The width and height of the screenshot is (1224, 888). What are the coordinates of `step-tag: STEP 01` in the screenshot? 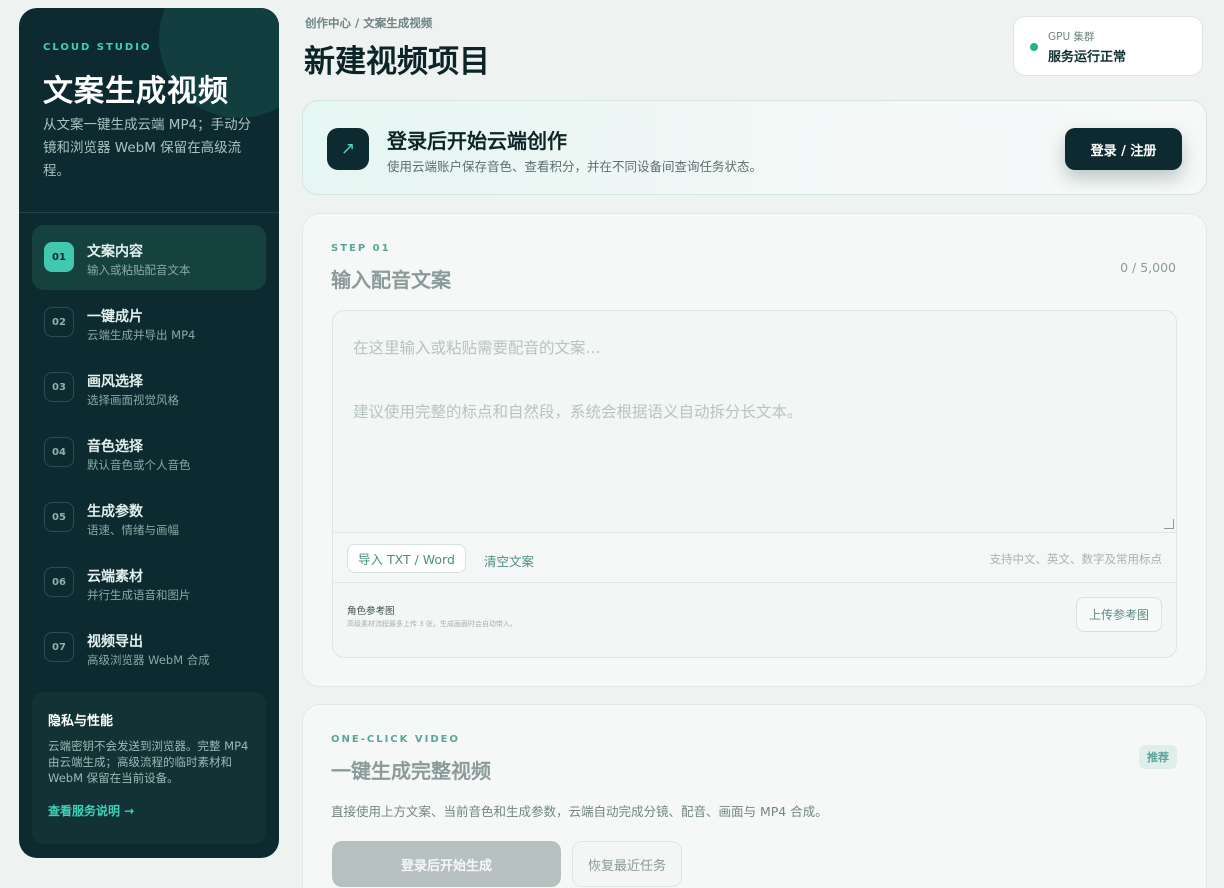 It's located at (361, 248).